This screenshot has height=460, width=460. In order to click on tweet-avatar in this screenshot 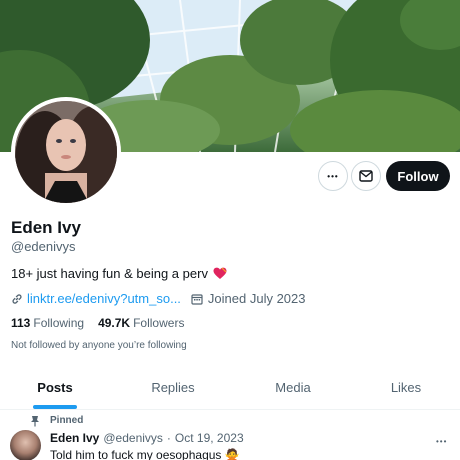, I will do `click(25, 445)`.